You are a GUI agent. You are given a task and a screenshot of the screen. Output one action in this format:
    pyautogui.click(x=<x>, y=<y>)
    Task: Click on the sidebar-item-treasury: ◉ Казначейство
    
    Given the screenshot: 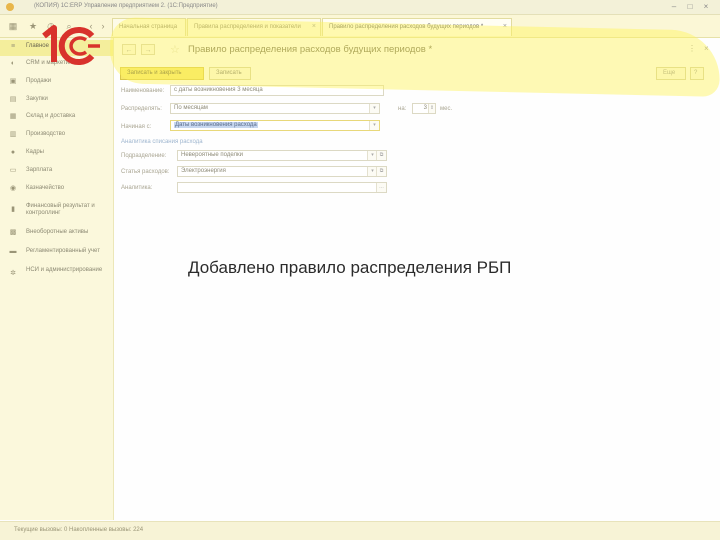 What is the action you would take?
    pyautogui.click(x=56, y=190)
    